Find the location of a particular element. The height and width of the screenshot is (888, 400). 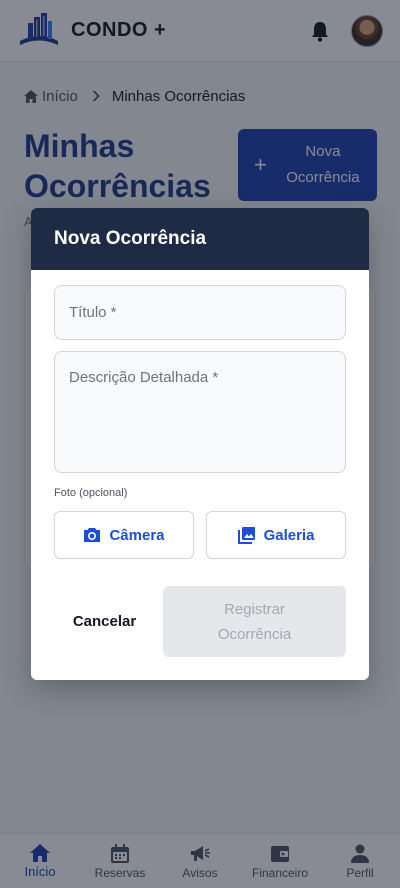

modal-title: Nova Ocorrência is located at coordinates (130, 238).